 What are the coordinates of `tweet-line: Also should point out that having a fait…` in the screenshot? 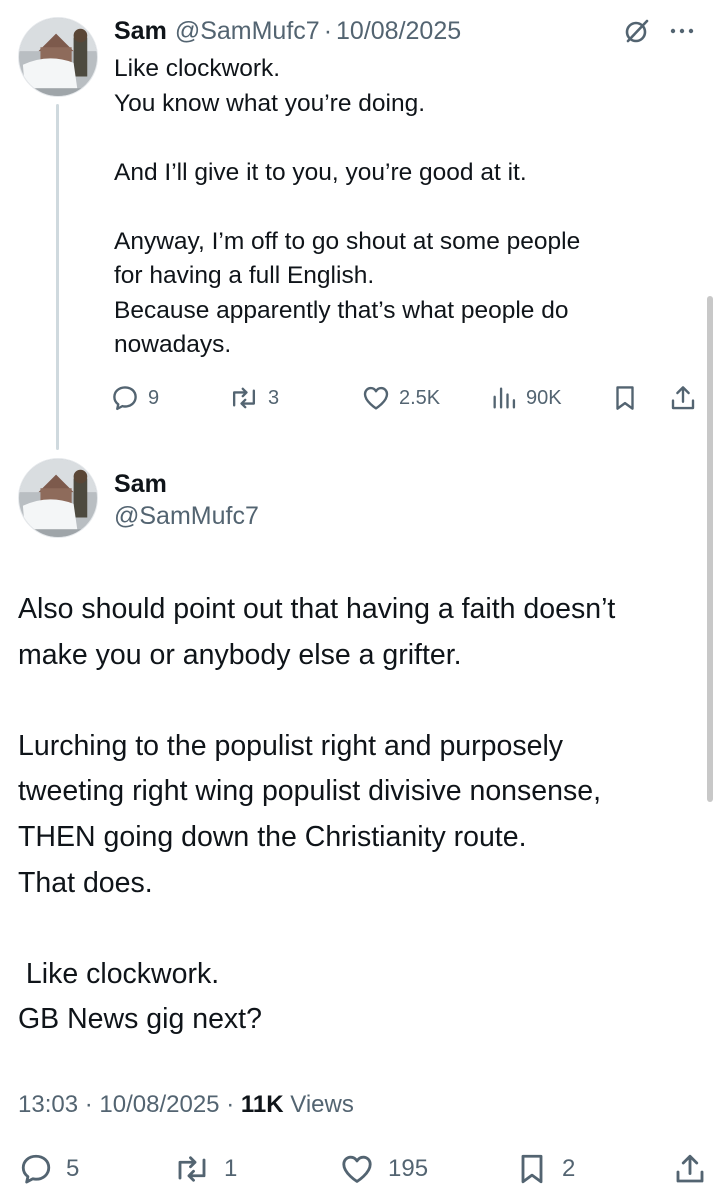 It's located at (317, 609).